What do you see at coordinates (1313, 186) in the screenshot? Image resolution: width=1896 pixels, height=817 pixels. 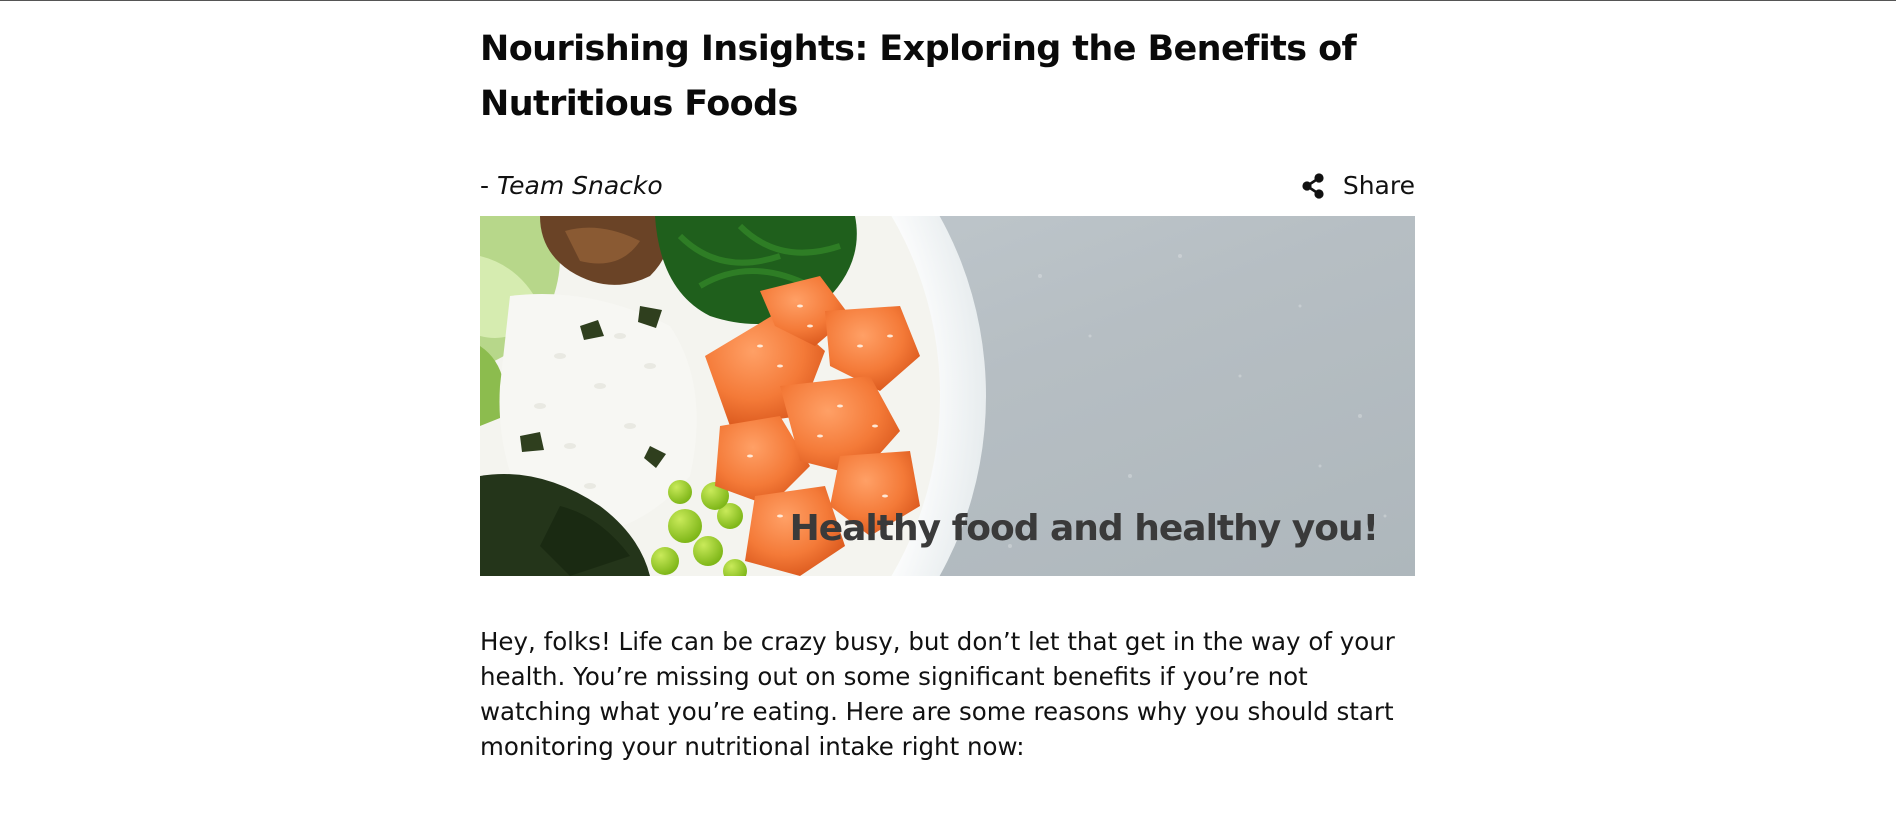 I see `share-icon` at bounding box center [1313, 186].